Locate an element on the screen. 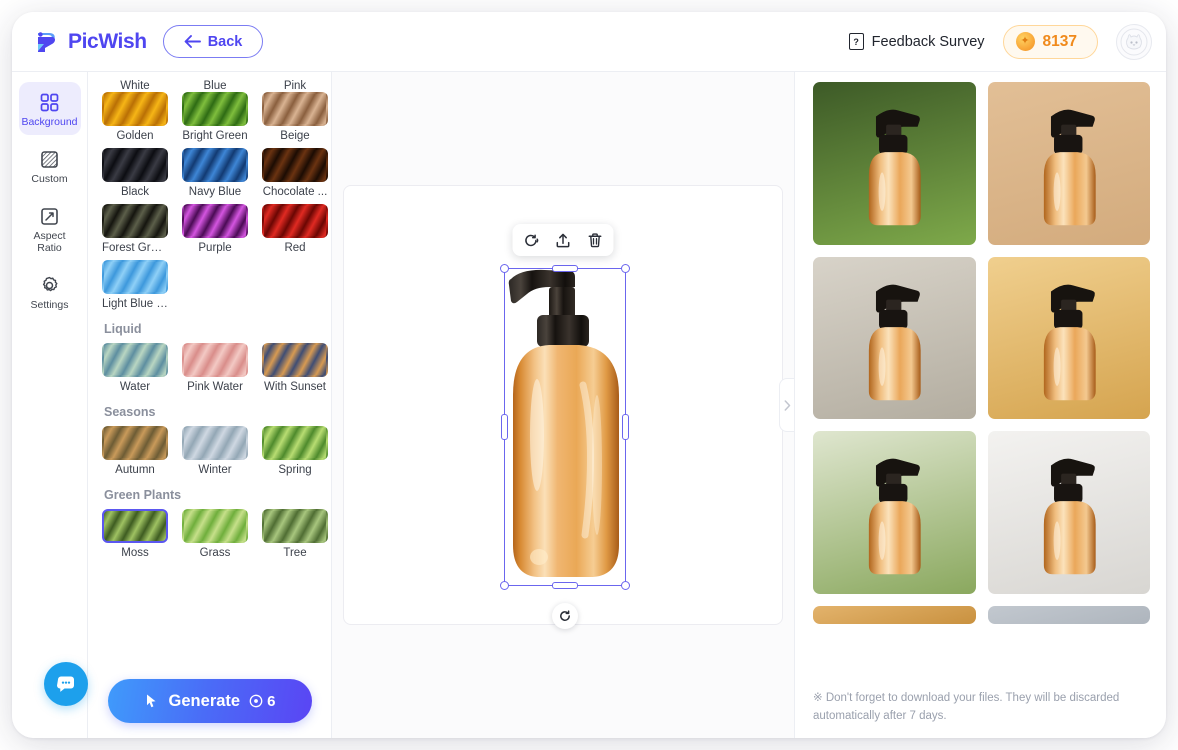 Image resolution: width=1178 pixels, height=750 pixels. resize-handle-top-left is located at coordinates (504, 268).